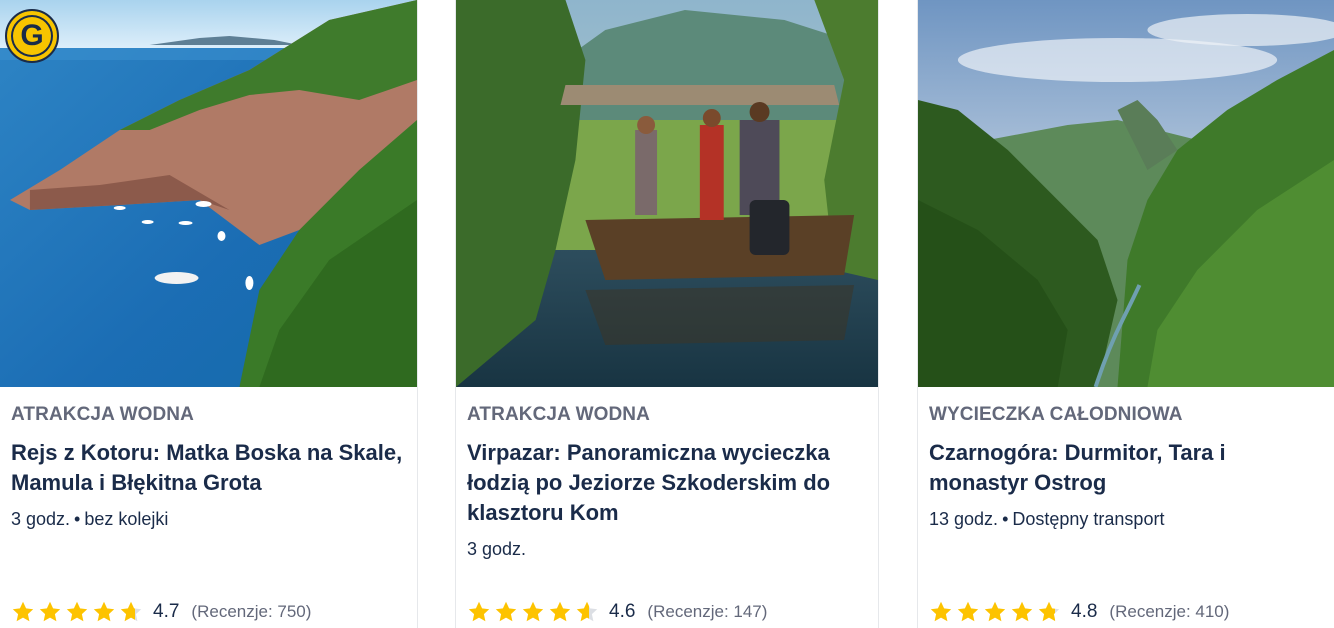 This screenshot has height=628, width=1334. What do you see at coordinates (964, 519) in the screenshot?
I see `duration: 13 godz.` at bounding box center [964, 519].